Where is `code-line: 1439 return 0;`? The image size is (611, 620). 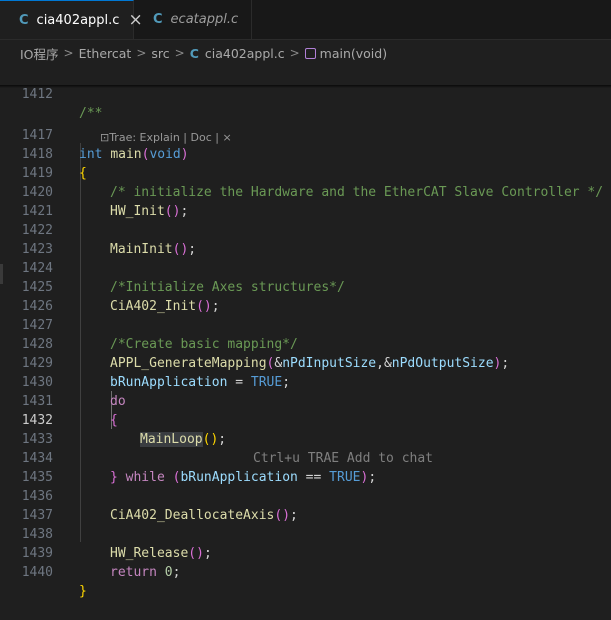
code-line: 1439 return 0; is located at coordinates (305, 552).